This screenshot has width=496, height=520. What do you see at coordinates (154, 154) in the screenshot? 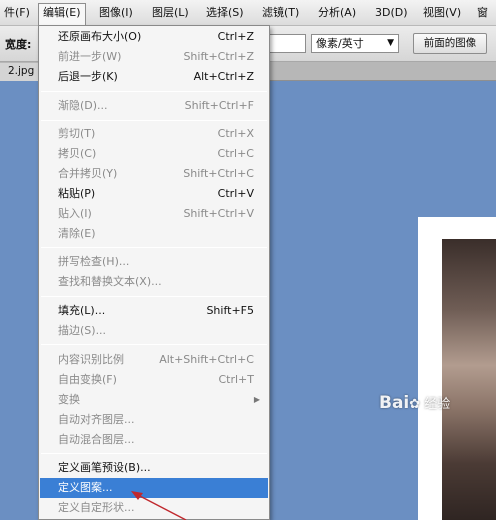
I see `menu-item-copy: 拷贝(C) Ctrl+C` at bounding box center [154, 154].